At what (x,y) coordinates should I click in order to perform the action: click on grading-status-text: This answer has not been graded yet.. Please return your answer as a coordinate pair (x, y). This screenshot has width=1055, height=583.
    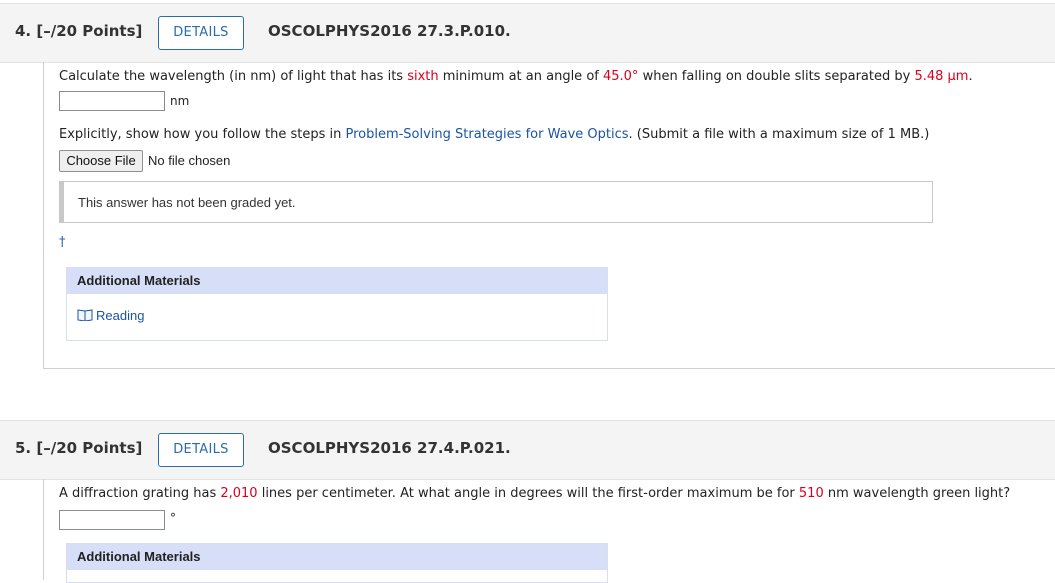
    Looking at the image, I should click on (187, 202).